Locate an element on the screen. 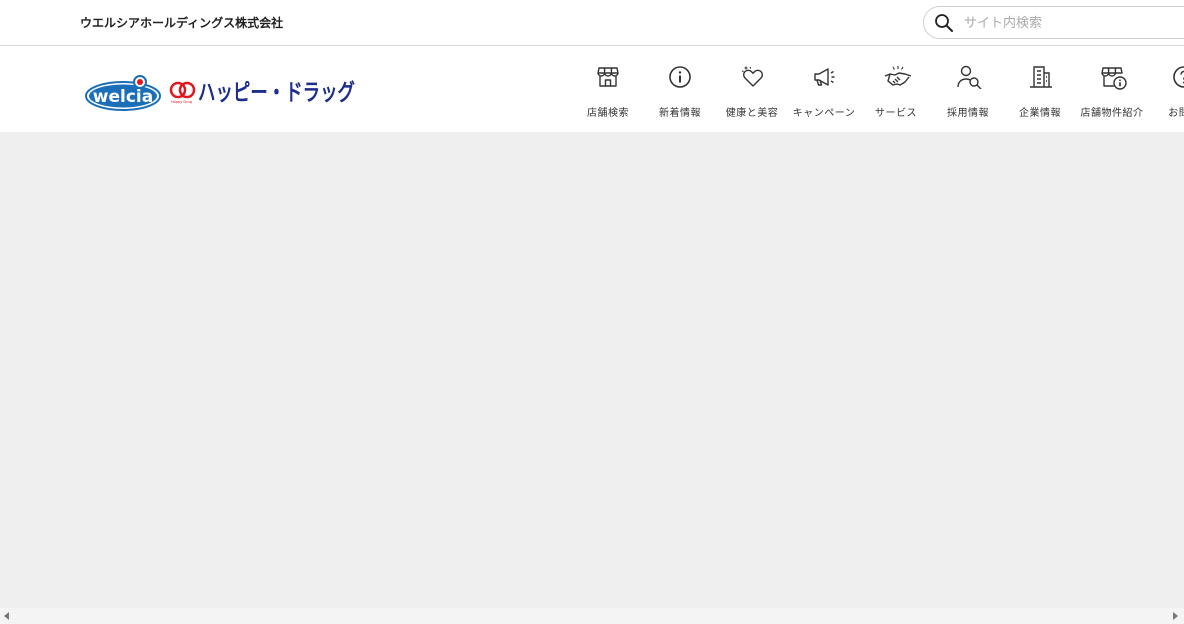 Image resolution: width=1184 pixels, height=624 pixels. nav-property: 店舗物件紹介 is located at coordinates (1112, 89).